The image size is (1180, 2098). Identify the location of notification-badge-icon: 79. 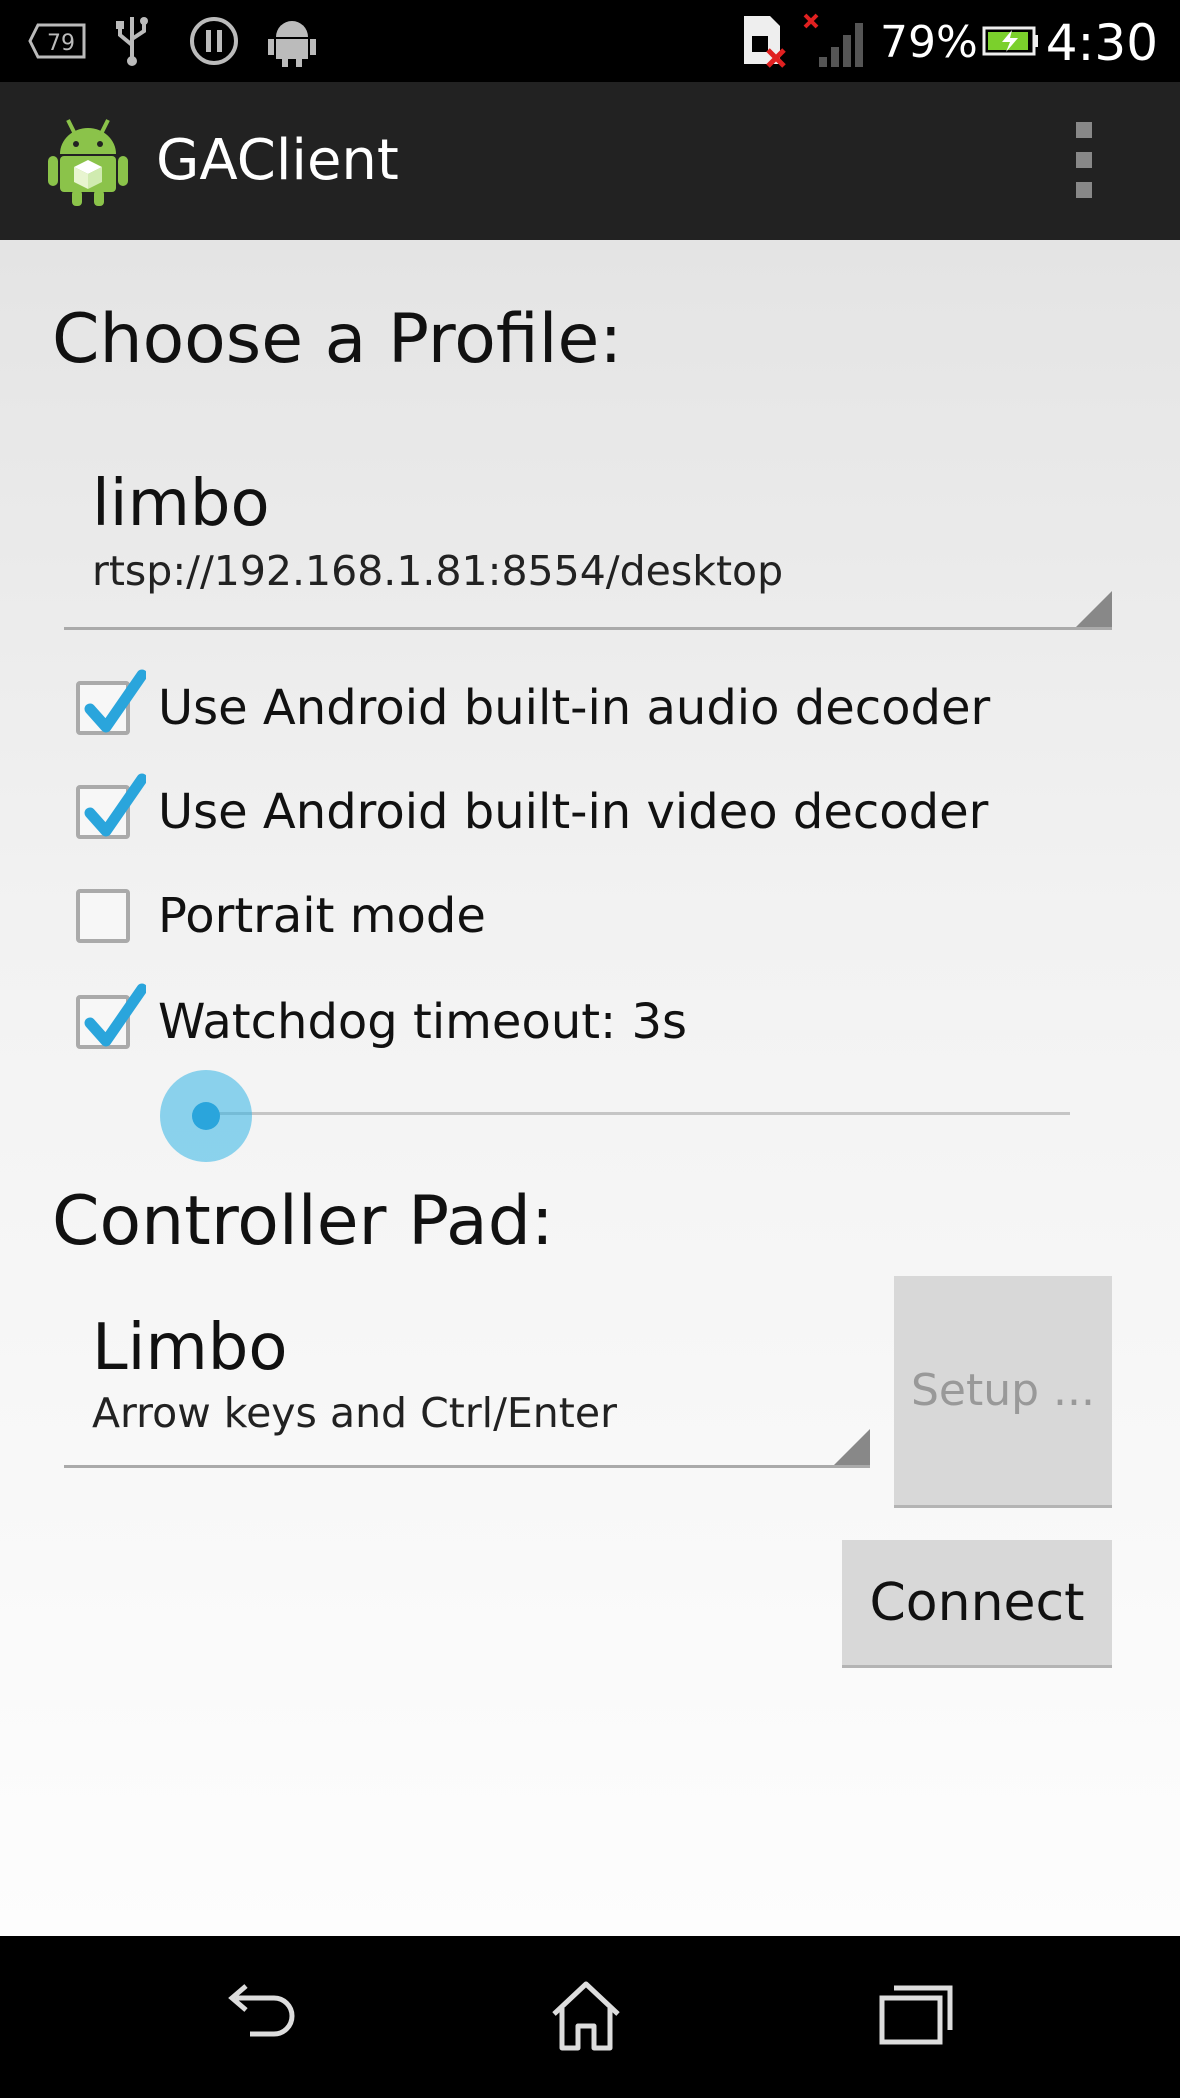
(58, 41).